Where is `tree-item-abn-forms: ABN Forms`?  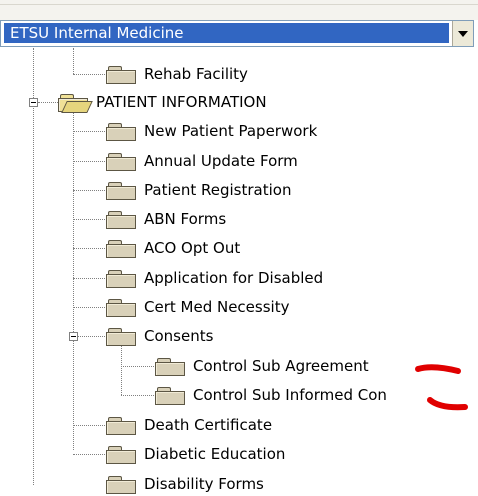 tree-item-abn-forms: ABN Forms is located at coordinates (166, 219).